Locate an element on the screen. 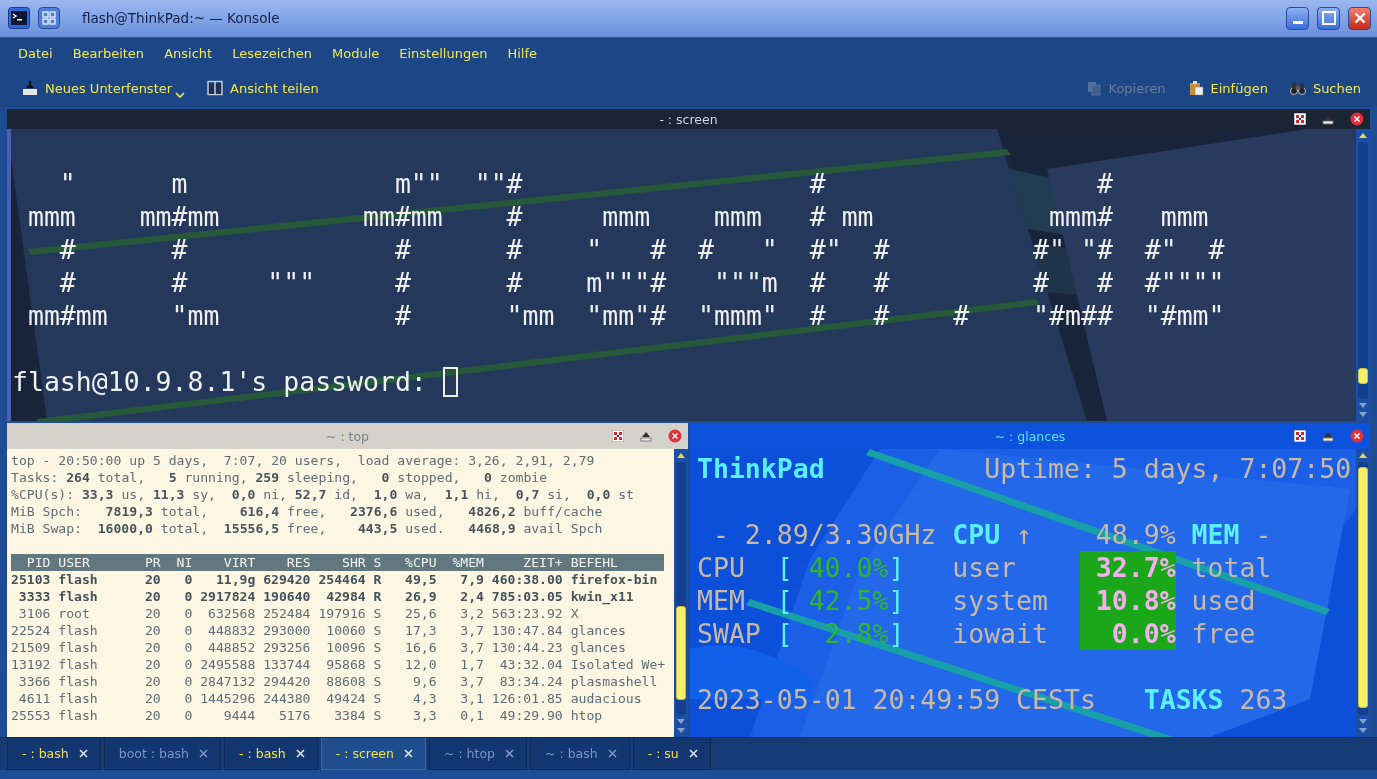 The image size is (1377, 779). uptime-text: Uptime: 5 days, 7:07:50 is located at coordinates (1168, 469).